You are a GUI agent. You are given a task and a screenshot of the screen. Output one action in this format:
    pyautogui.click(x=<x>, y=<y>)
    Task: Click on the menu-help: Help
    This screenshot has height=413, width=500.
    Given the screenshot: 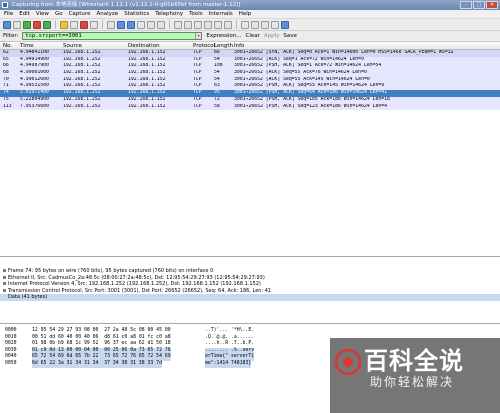 What is the action you would take?
    pyautogui.click(x=245, y=14)
    